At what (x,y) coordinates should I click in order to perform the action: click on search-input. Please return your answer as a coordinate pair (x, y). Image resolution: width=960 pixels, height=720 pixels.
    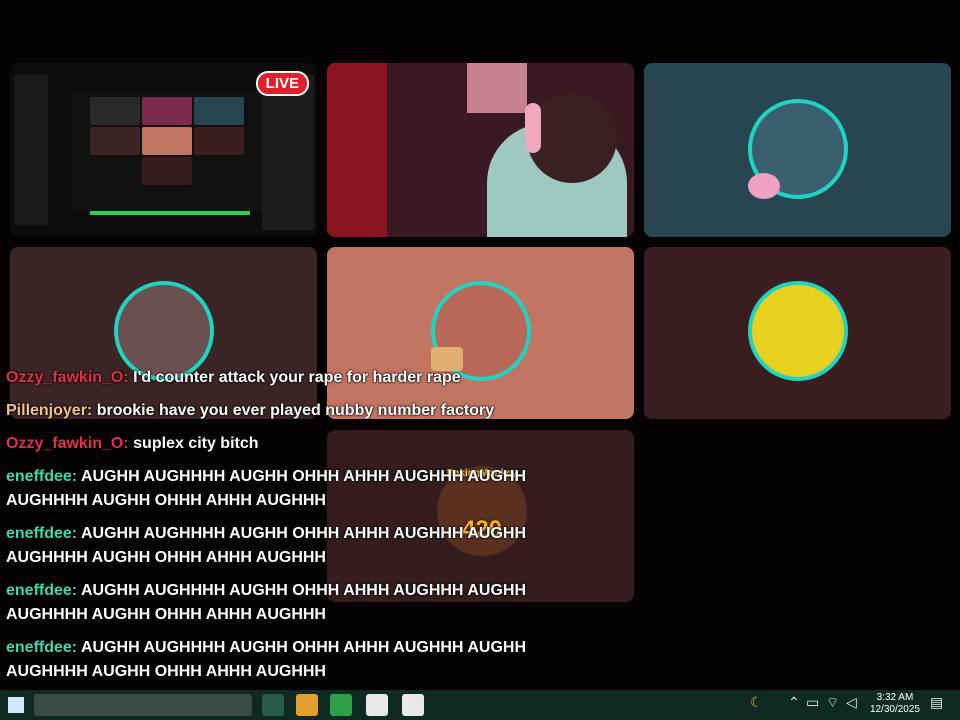
    Looking at the image, I should click on (143, 705).